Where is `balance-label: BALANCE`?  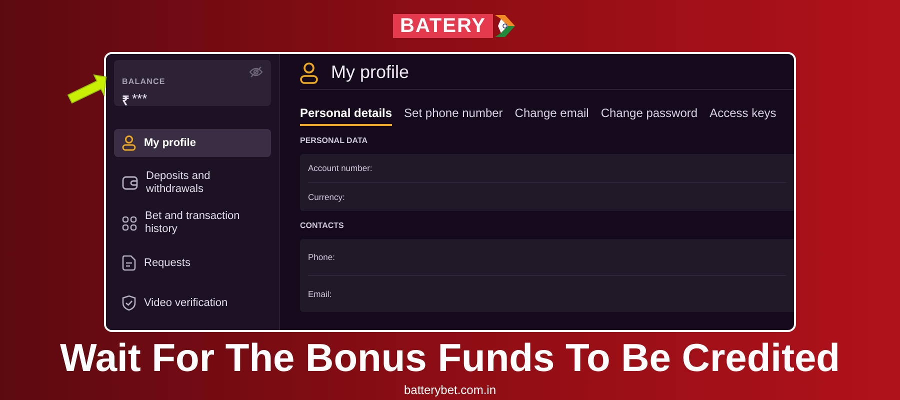
balance-label: BALANCE is located at coordinates (144, 81).